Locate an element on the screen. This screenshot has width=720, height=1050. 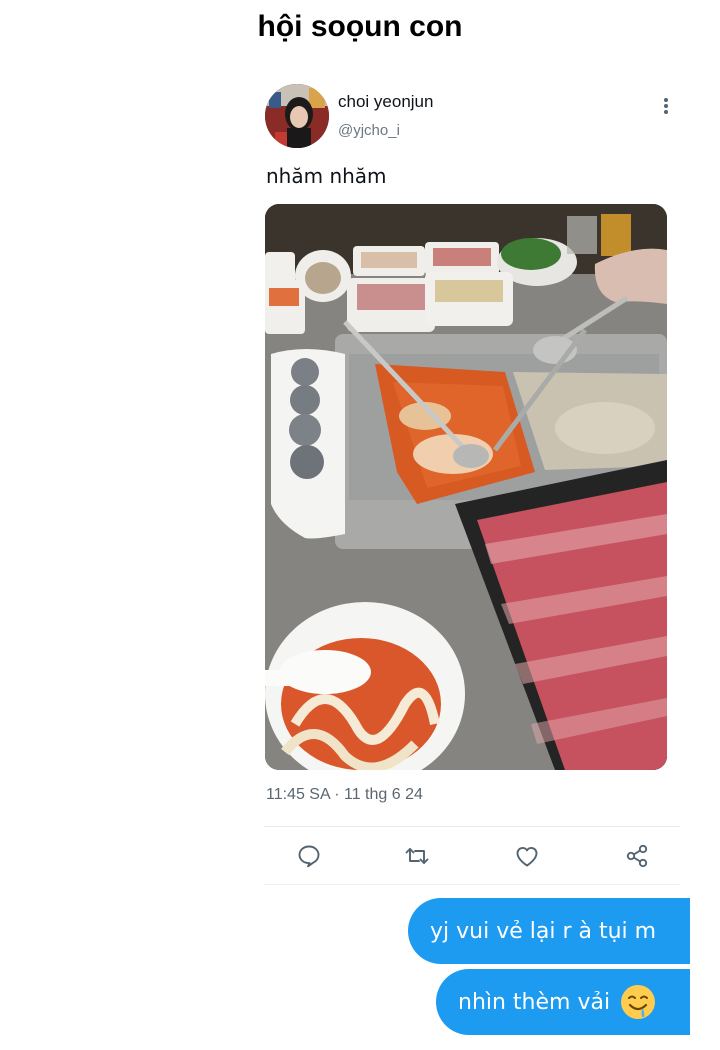
message-text: yj vui vẻ lại r à tụi m is located at coordinates (543, 931).